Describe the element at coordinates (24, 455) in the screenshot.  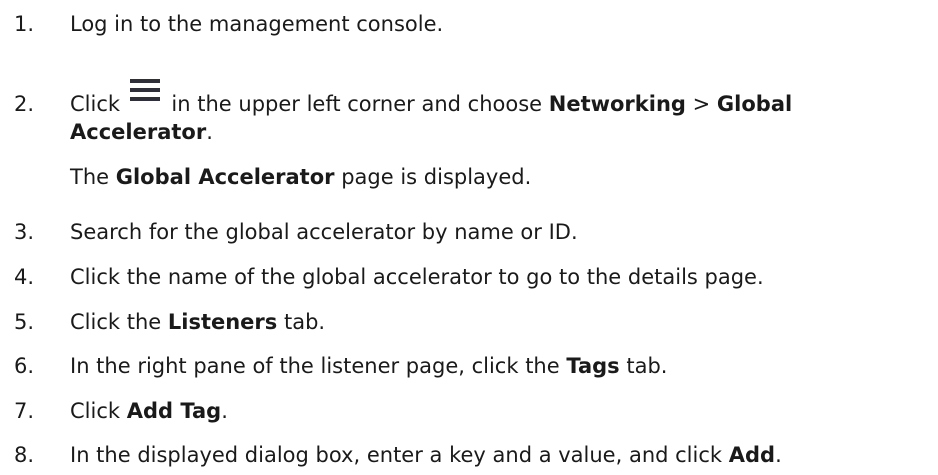
I see `step-number: 8.` at that location.